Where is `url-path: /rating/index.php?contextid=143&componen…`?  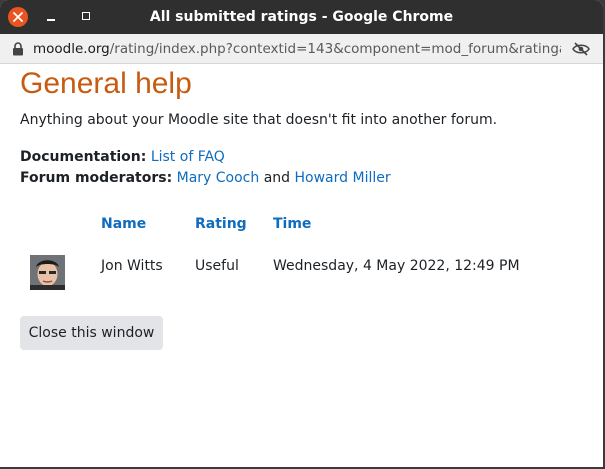
url-path: /rating/index.php?contextid=143&componen… is located at coordinates (335, 49).